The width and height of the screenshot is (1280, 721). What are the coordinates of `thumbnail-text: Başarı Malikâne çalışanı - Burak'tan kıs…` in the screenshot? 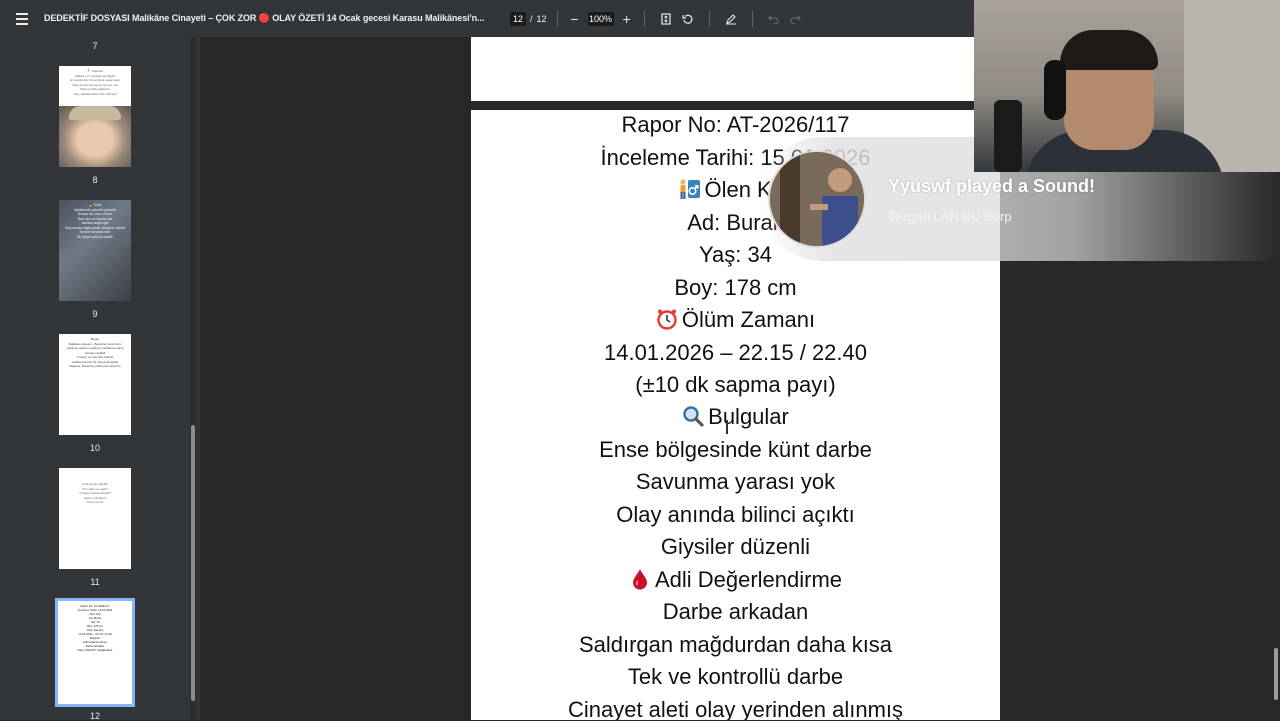 It's located at (95, 351).